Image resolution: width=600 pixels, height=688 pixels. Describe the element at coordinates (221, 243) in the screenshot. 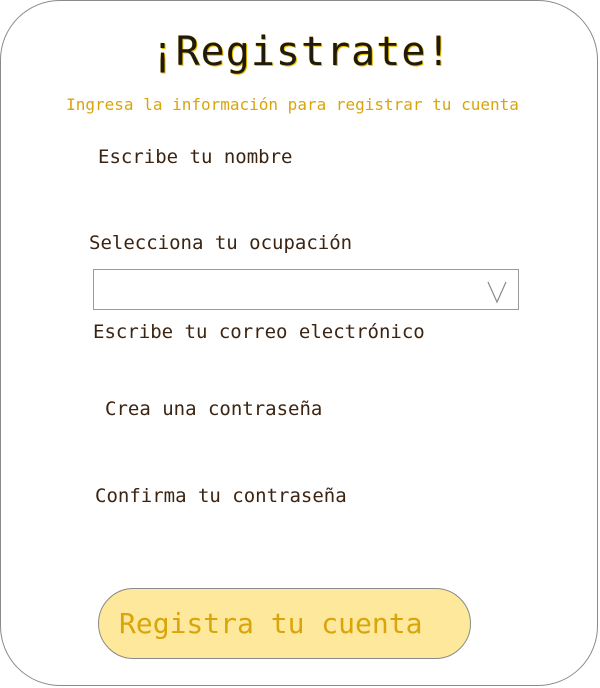

I see `occupation-label: Selecciona tu ocupación` at that location.